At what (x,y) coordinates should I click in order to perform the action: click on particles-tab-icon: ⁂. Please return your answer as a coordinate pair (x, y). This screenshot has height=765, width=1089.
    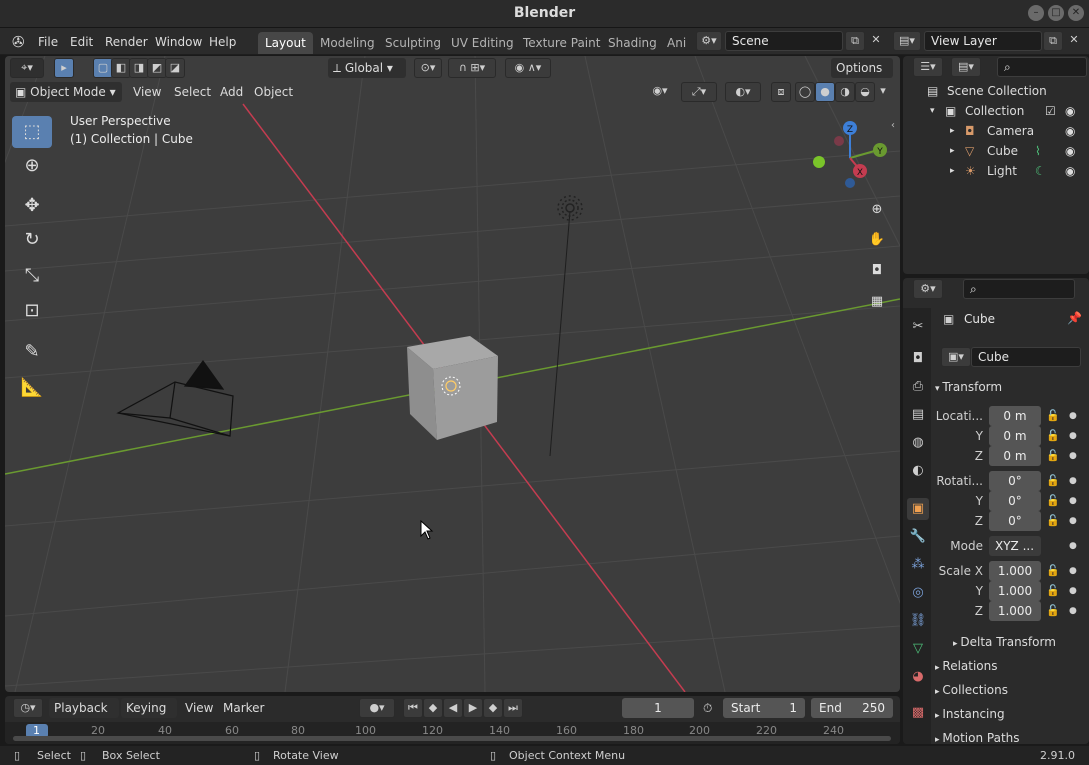
    Looking at the image, I should click on (918, 565).